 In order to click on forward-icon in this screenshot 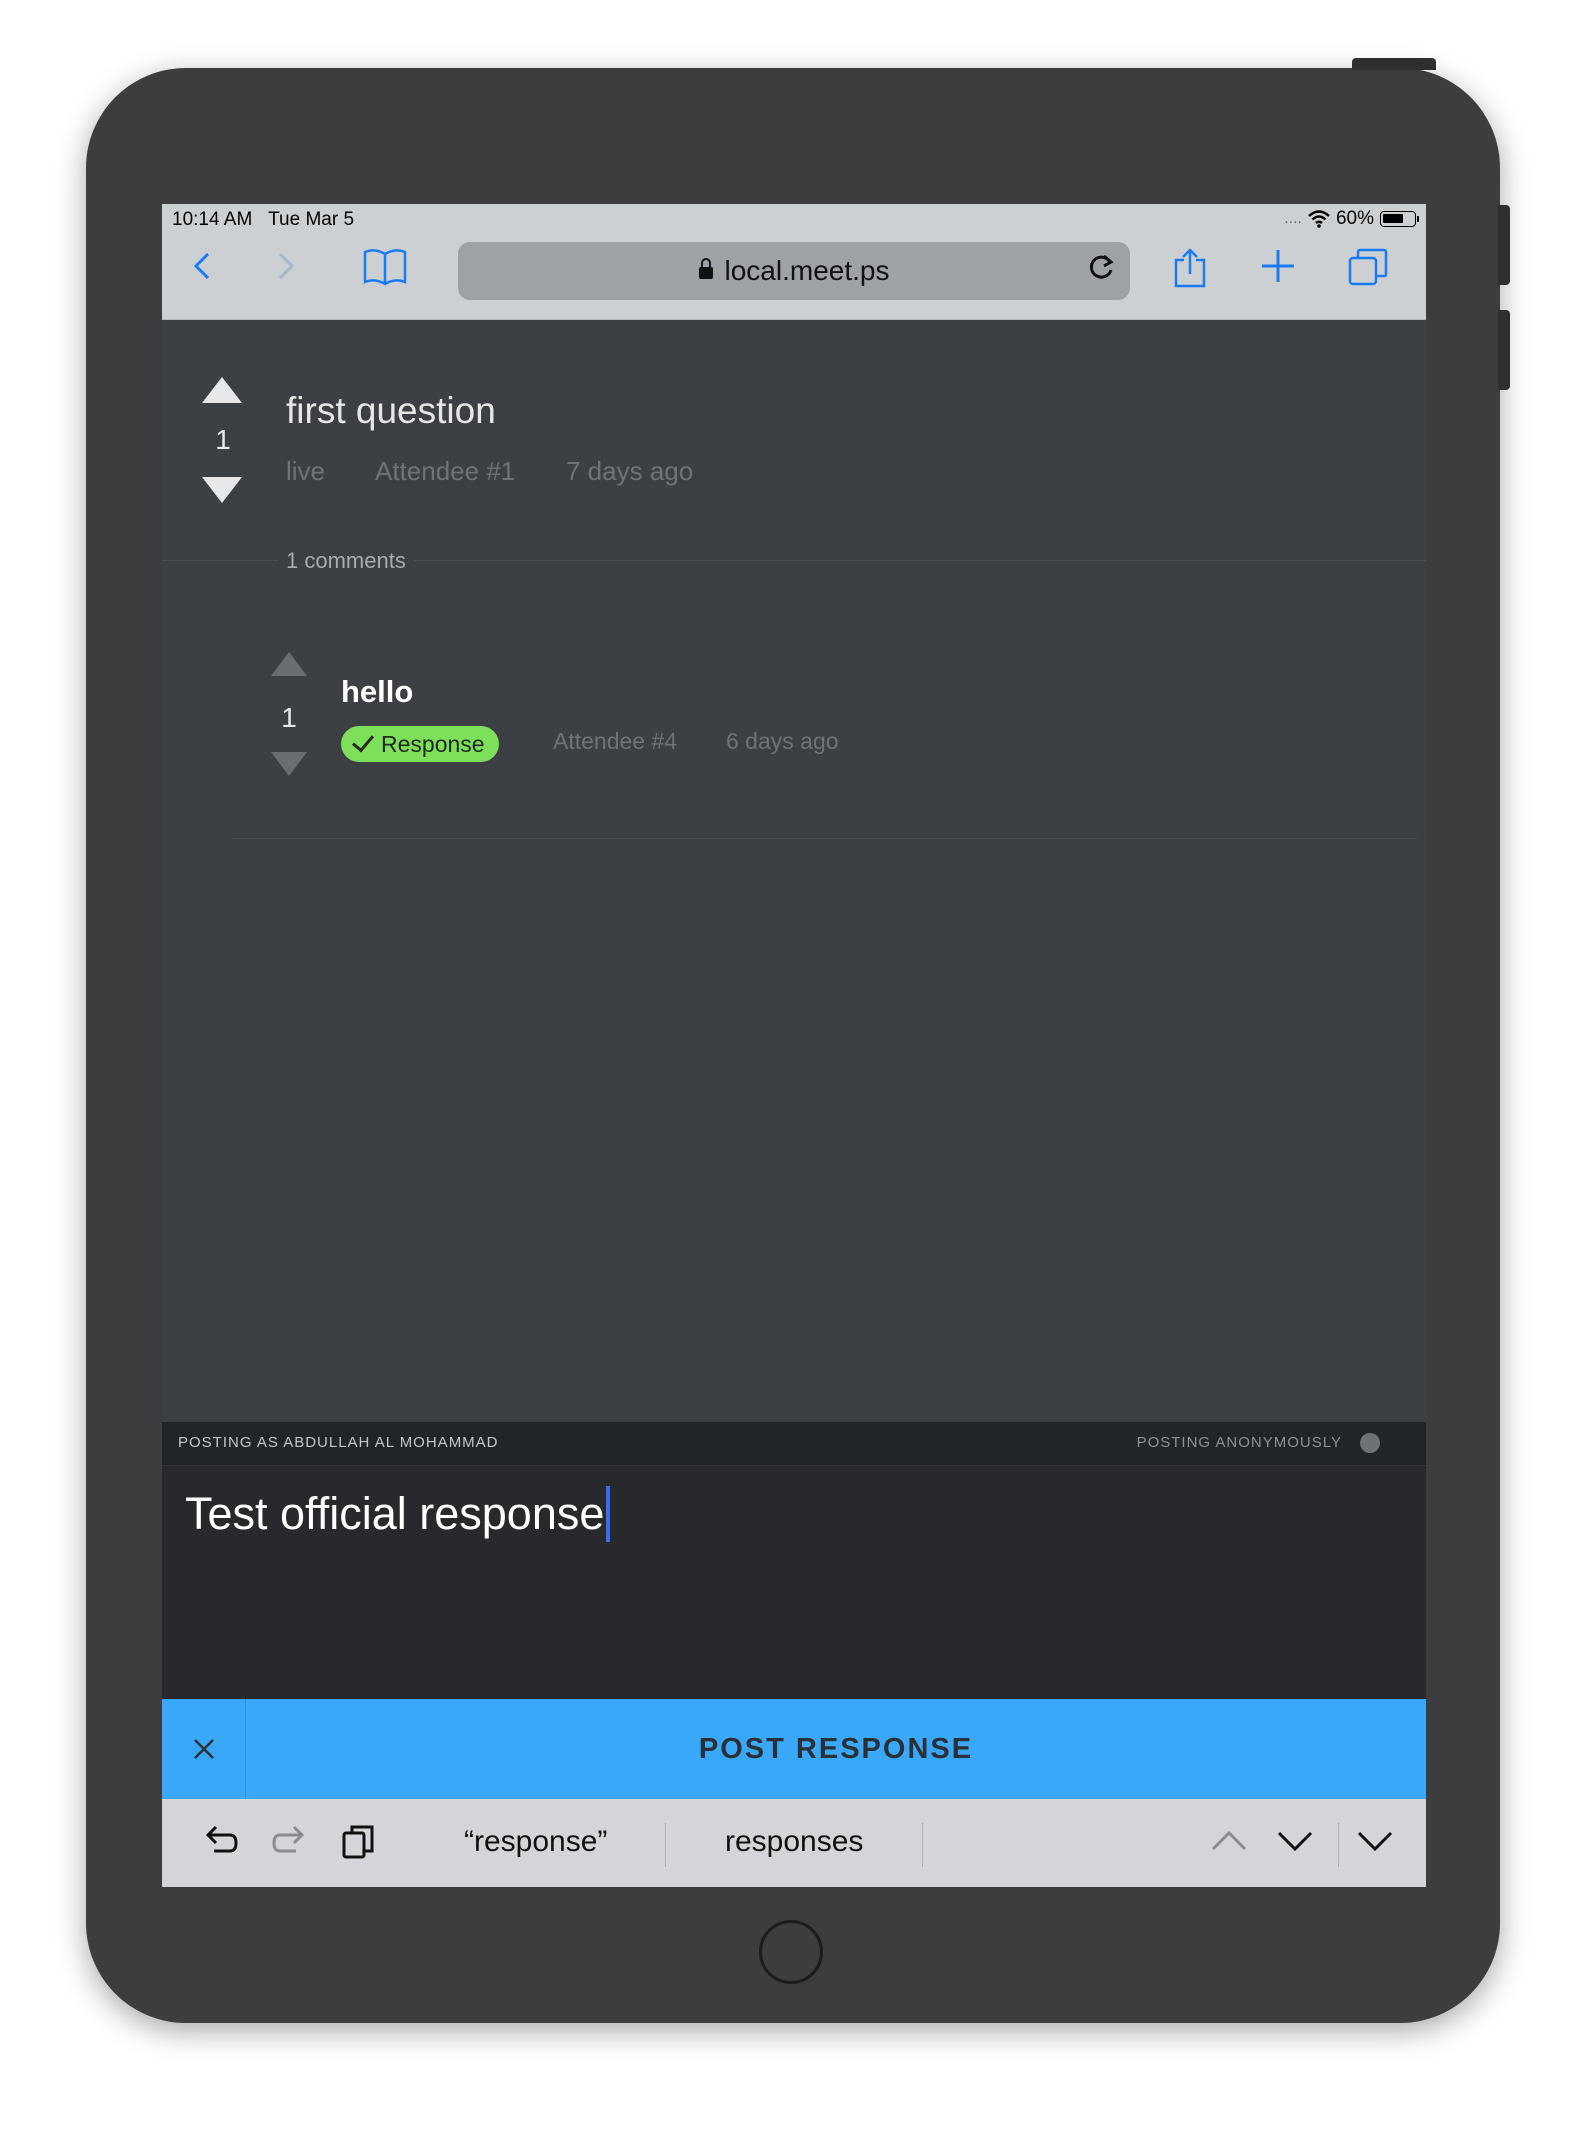, I will do `click(286, 272)`.